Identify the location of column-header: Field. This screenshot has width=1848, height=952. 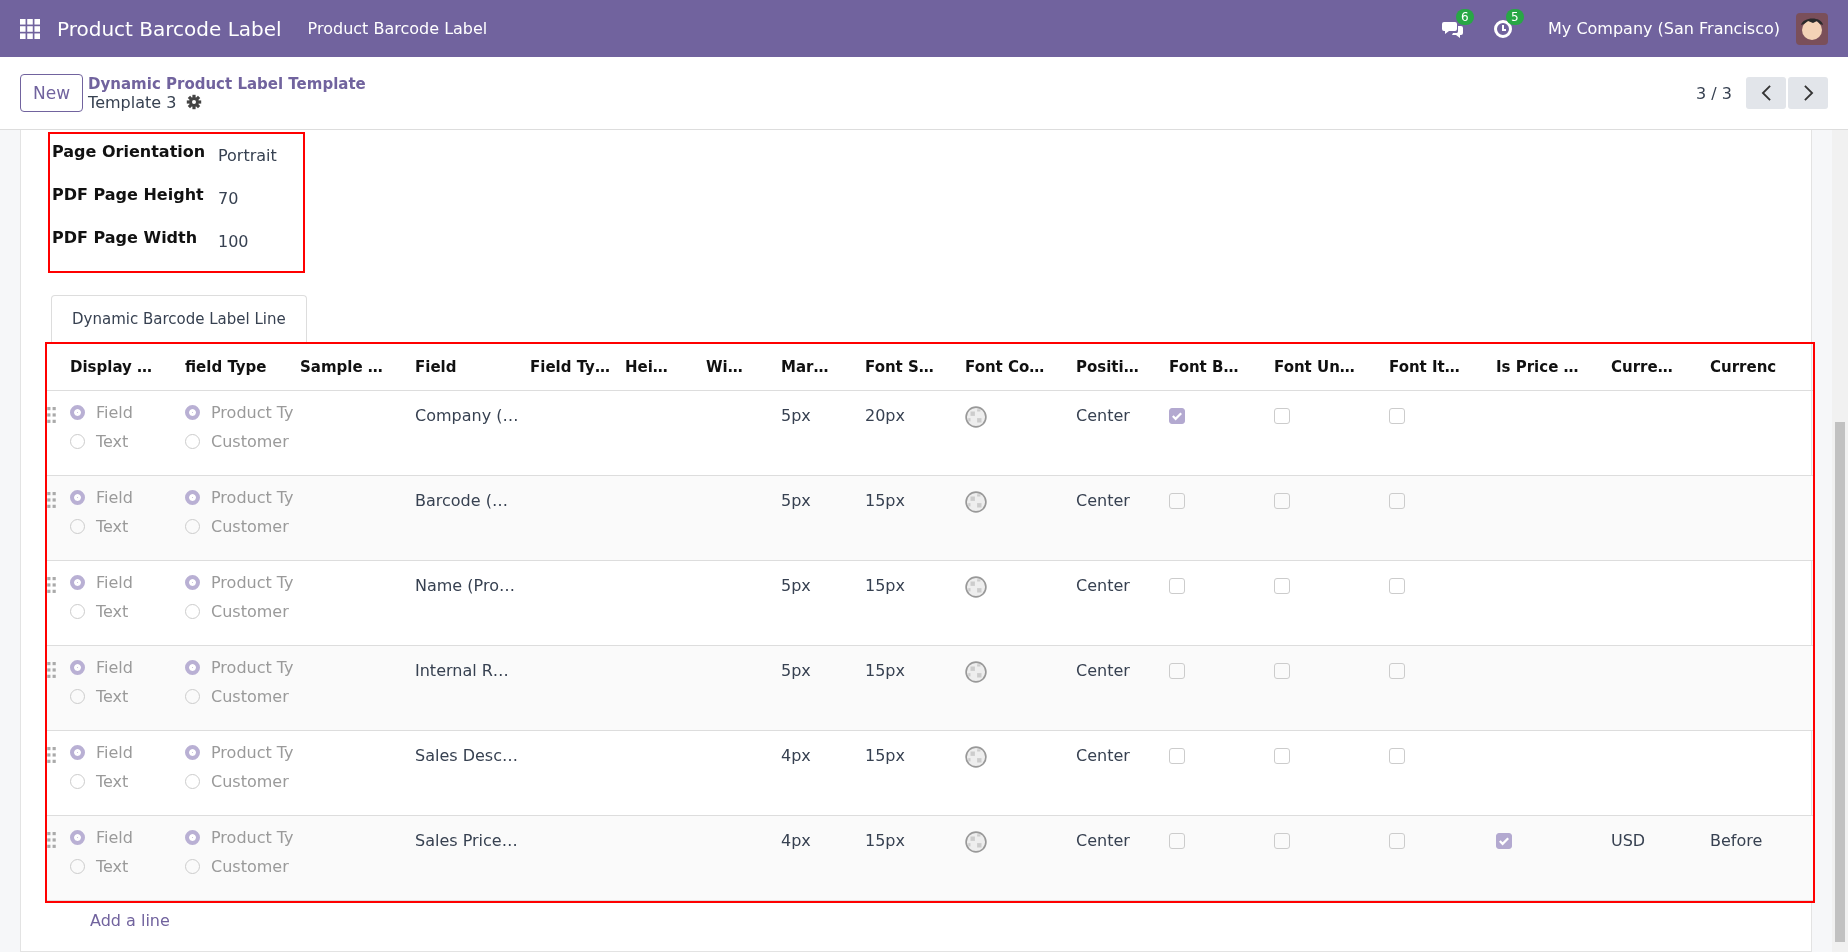
(472, 367).